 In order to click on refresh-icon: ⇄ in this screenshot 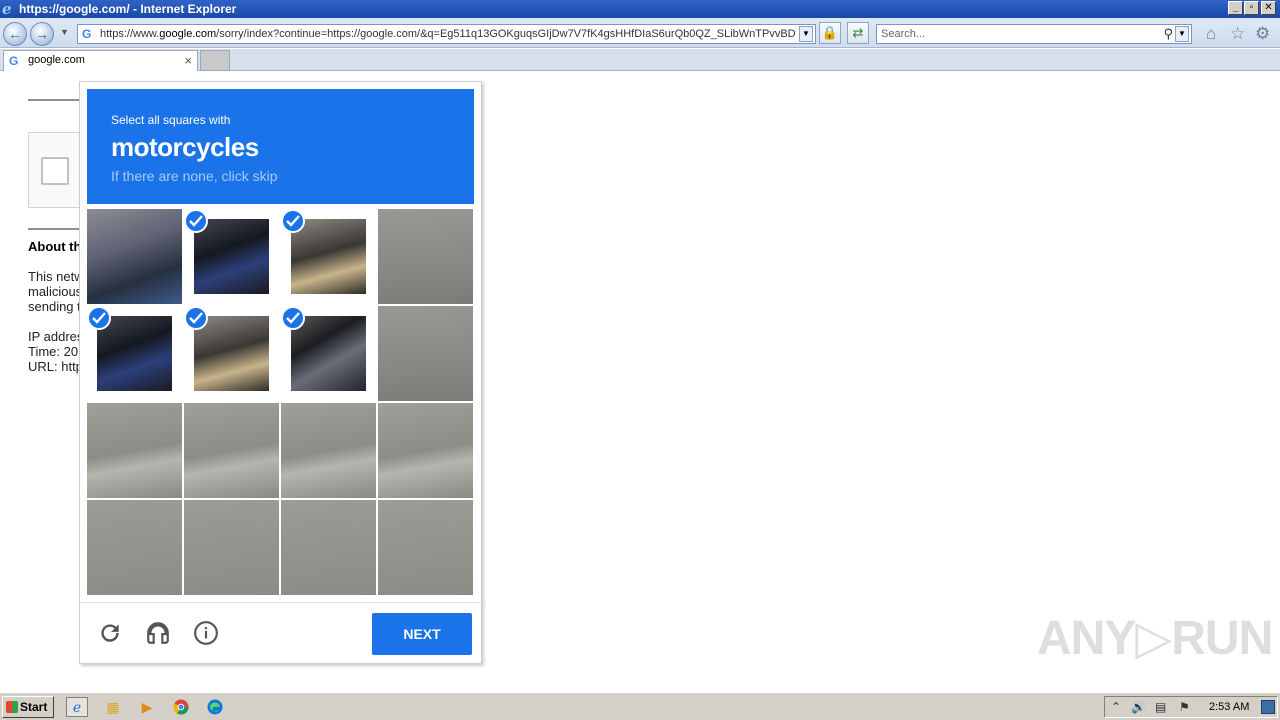, I will do `click(858, 33)`.